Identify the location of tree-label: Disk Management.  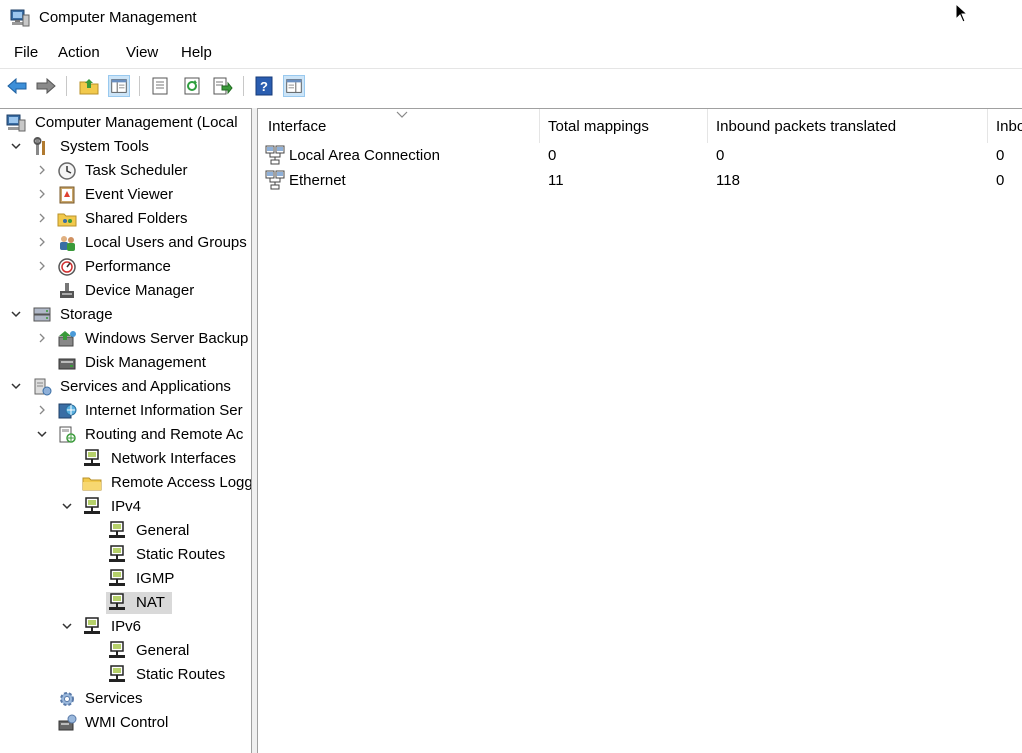
(145, 362).